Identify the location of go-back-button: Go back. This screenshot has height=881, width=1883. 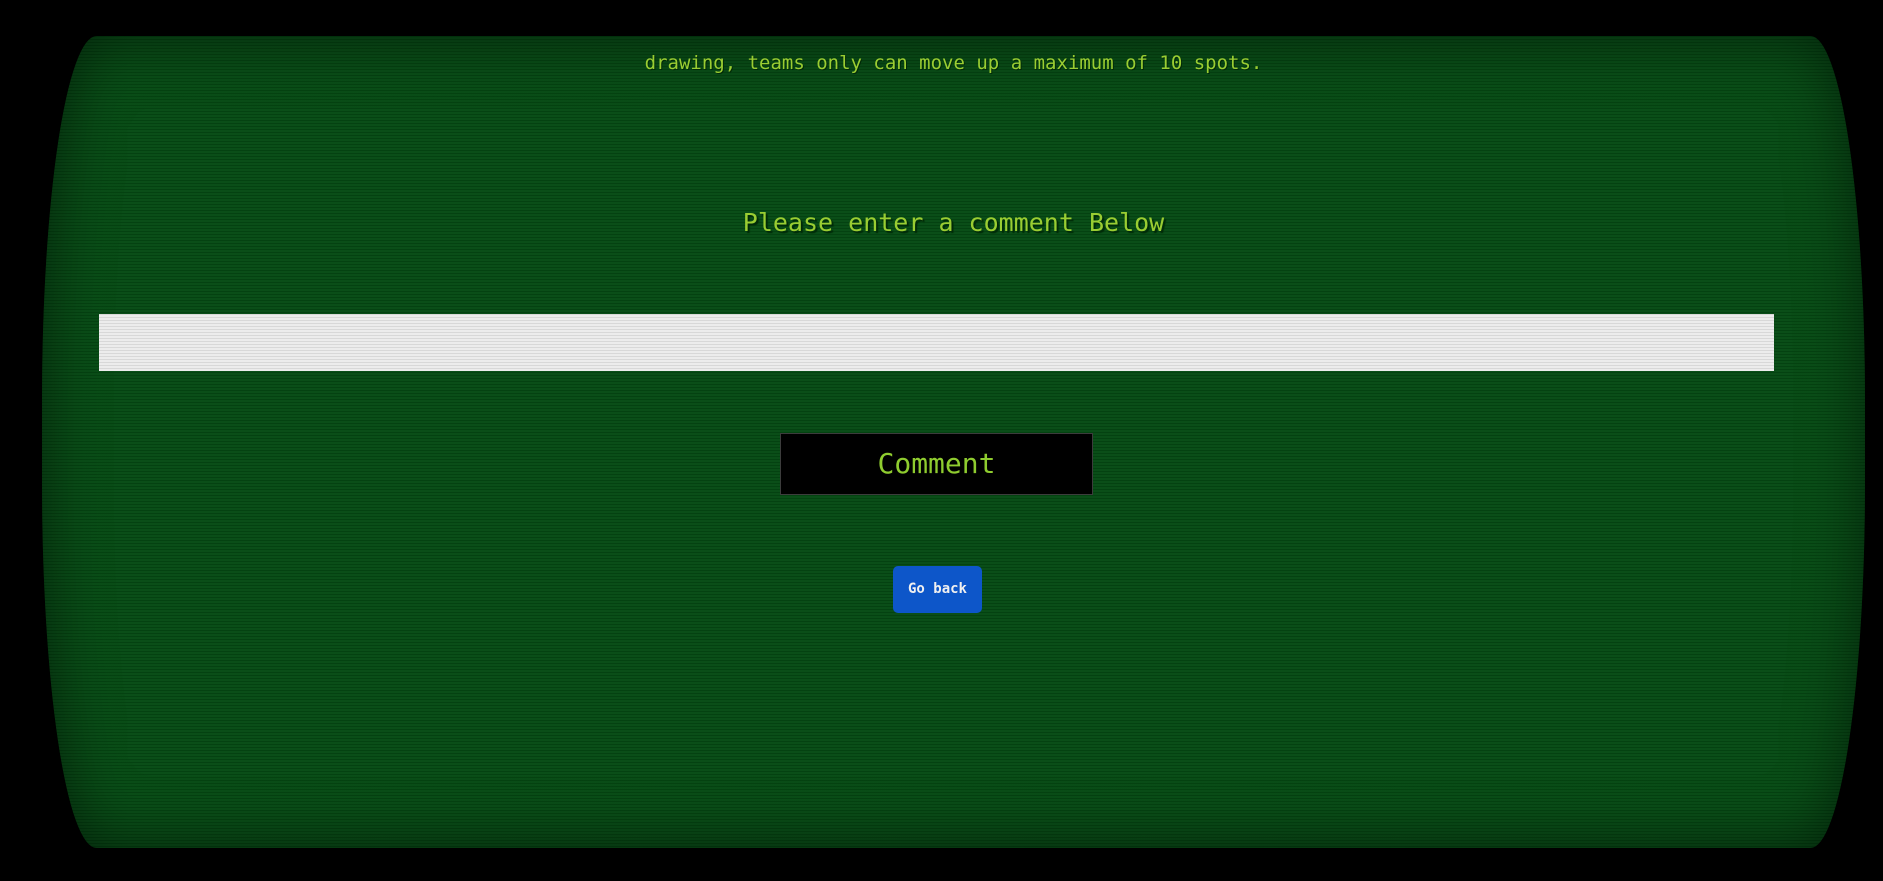
(937, 589).